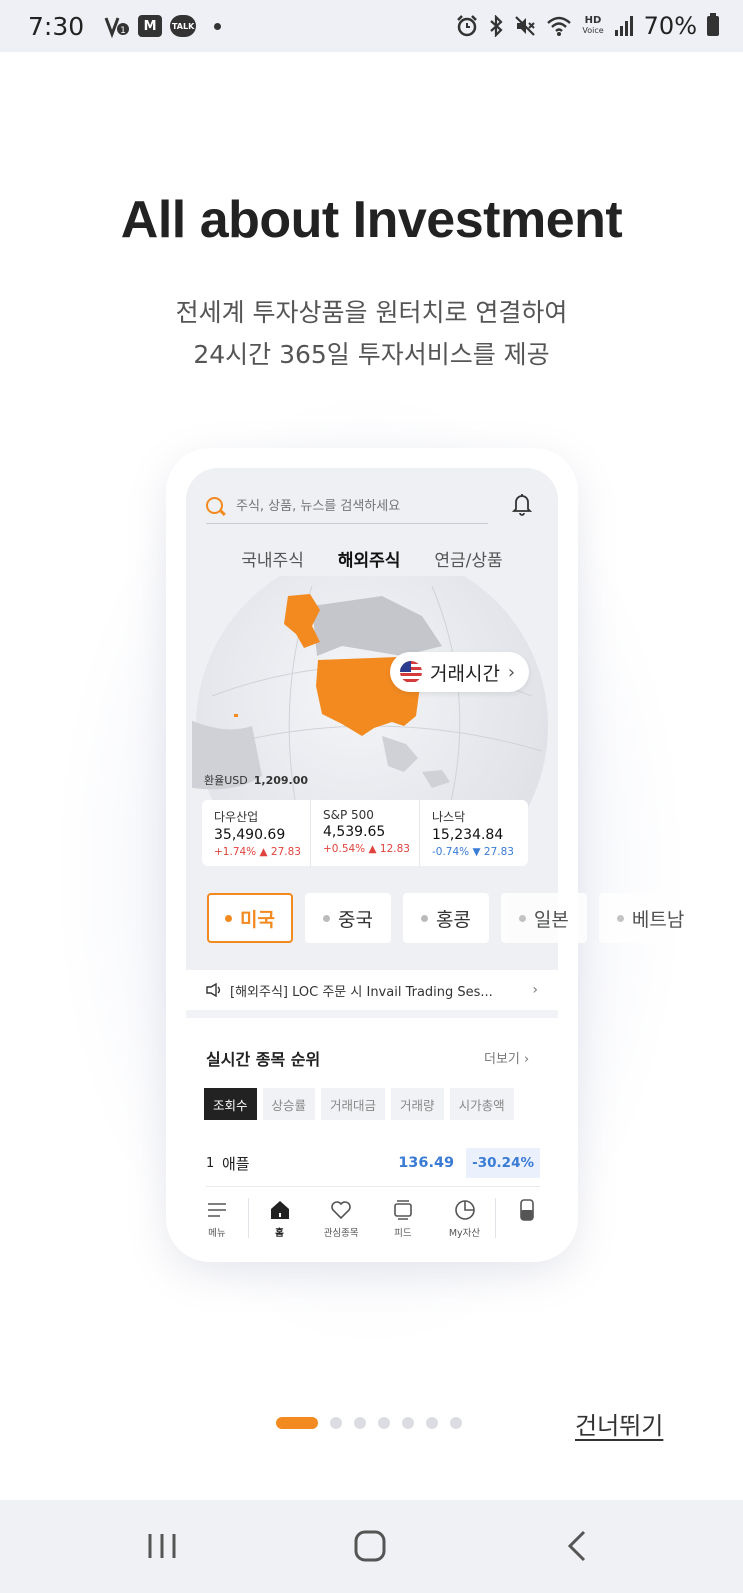 The image size is (743, 1593). Describe the element at coordinates (449, 817) in the screenshot. I see `index-name: 나스닥` at that location.